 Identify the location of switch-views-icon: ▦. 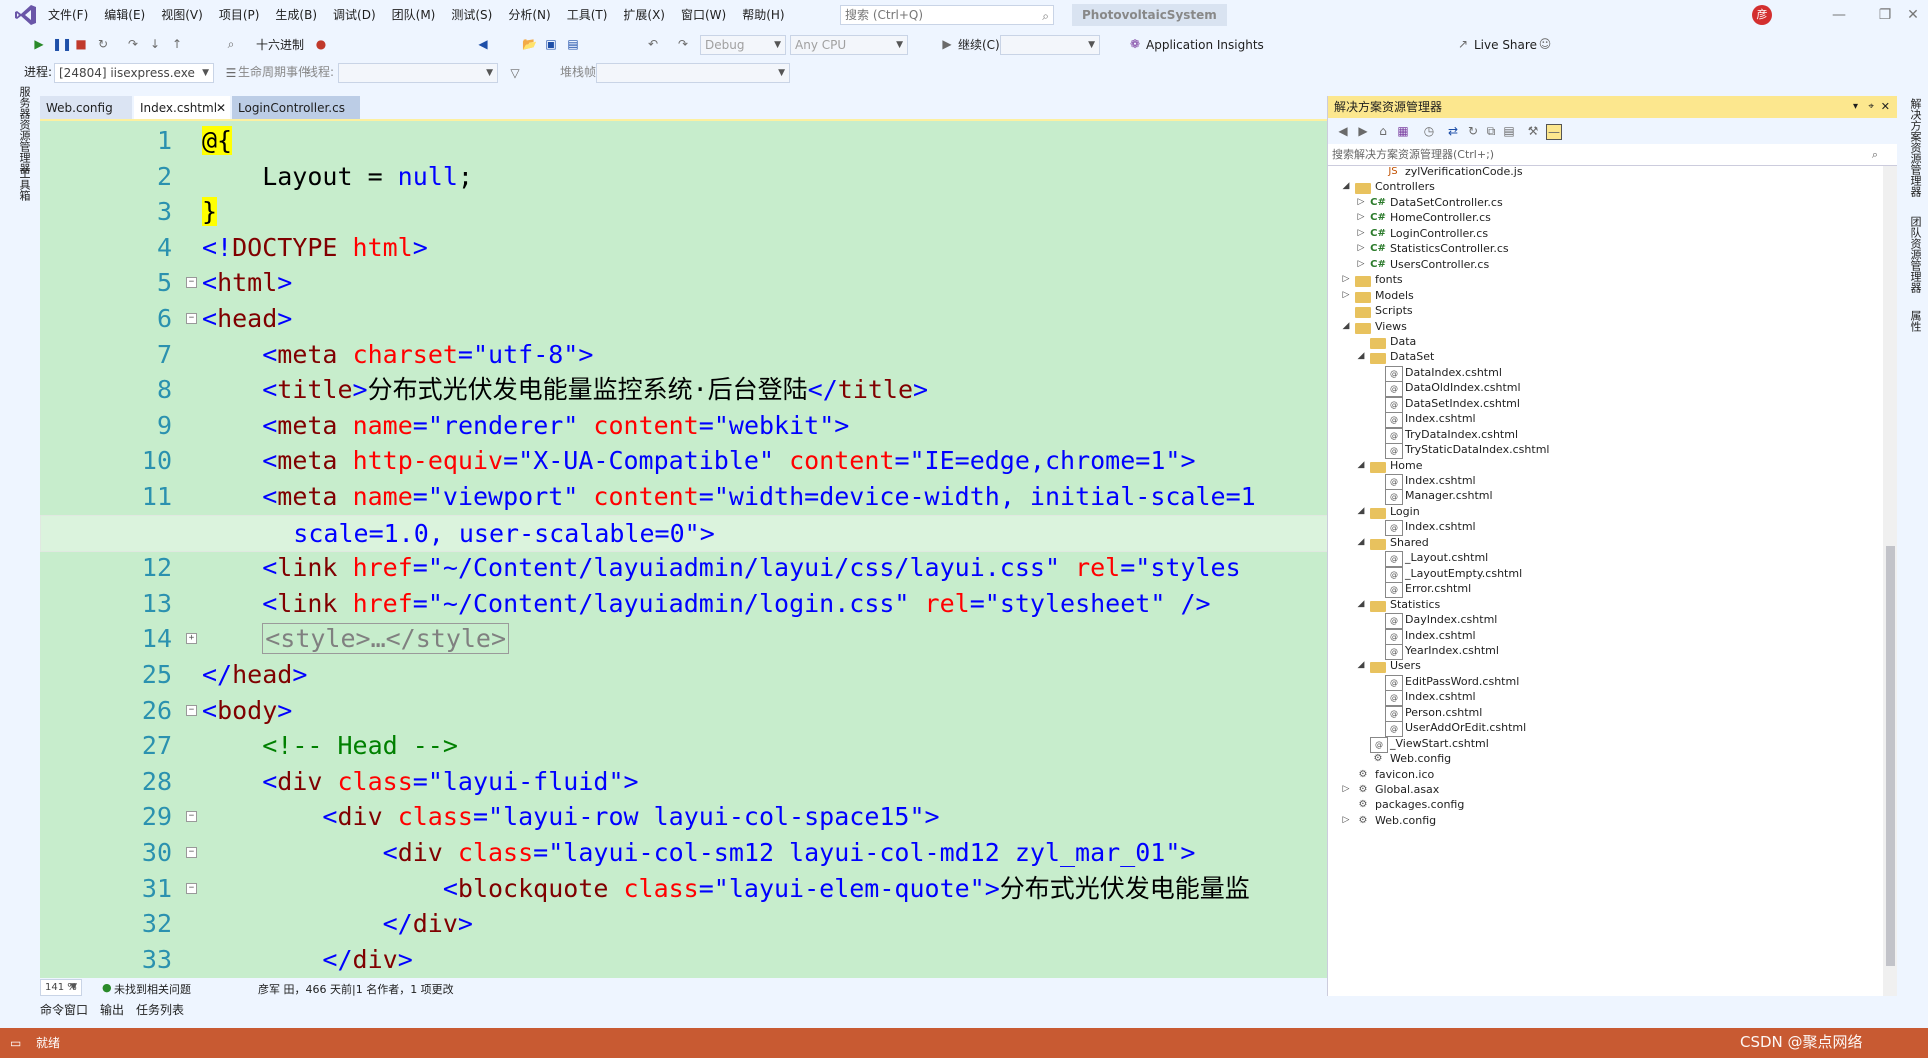
(1403, 131).